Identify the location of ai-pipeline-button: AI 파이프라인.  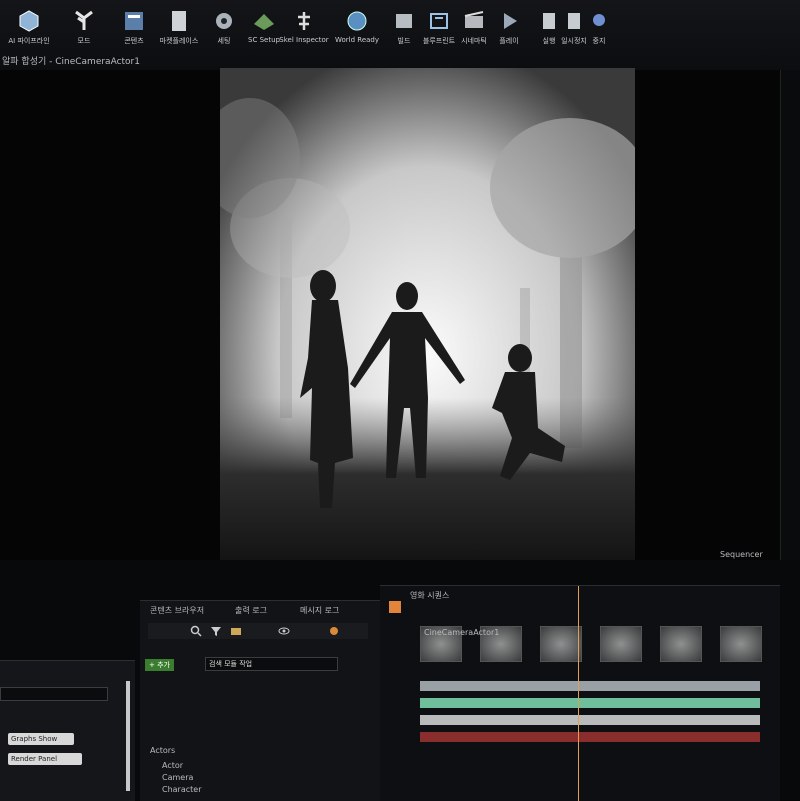
(29, 32).